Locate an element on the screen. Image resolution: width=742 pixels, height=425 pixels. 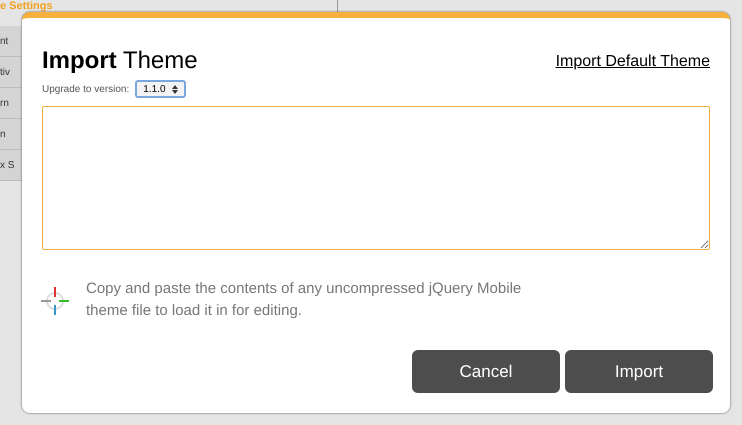
panel-title: e Settings is located at coordinates (27, 6).